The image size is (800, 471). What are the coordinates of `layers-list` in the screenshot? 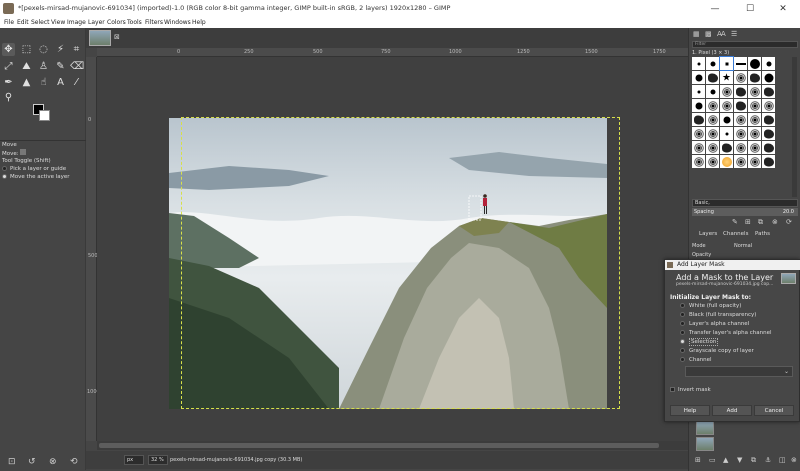 It's located at (745, 437).